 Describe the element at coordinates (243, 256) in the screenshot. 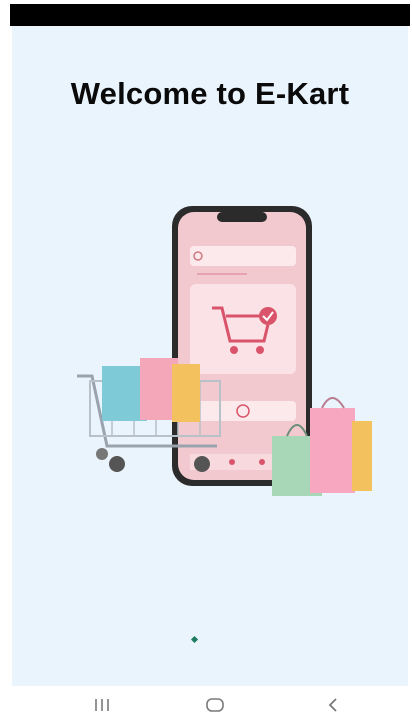

I see `phone-search-bar` at that location.